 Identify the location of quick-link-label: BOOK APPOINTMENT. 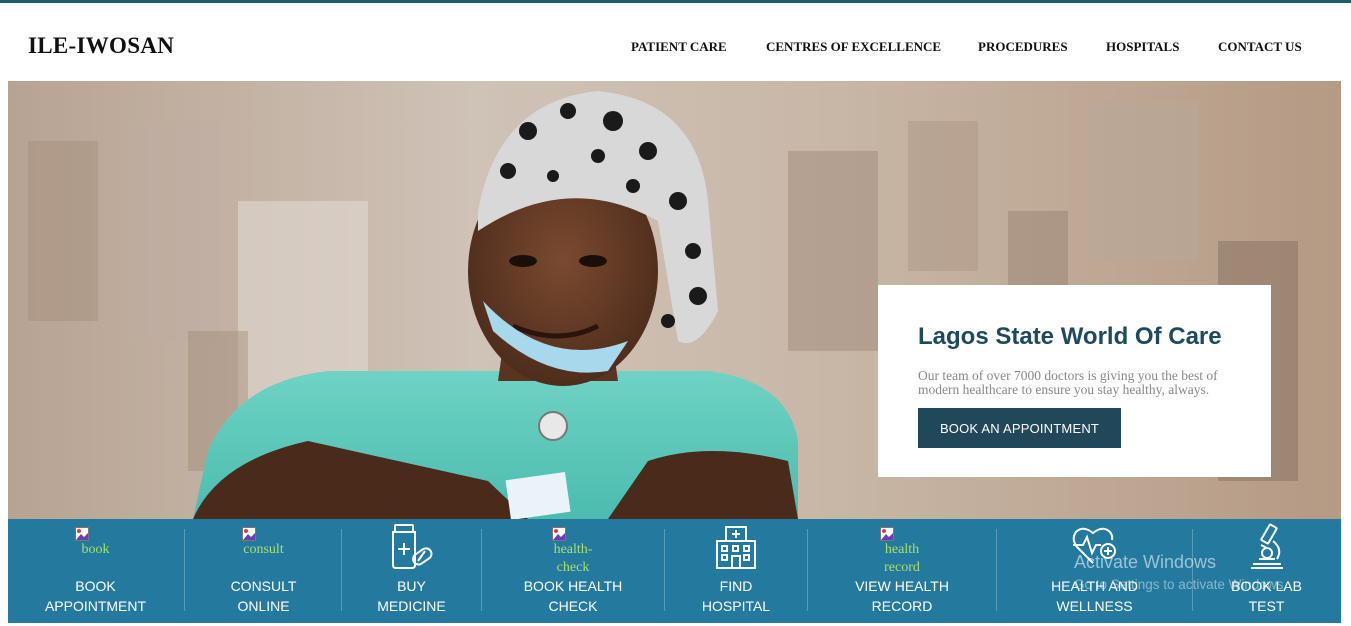
(95, 596).